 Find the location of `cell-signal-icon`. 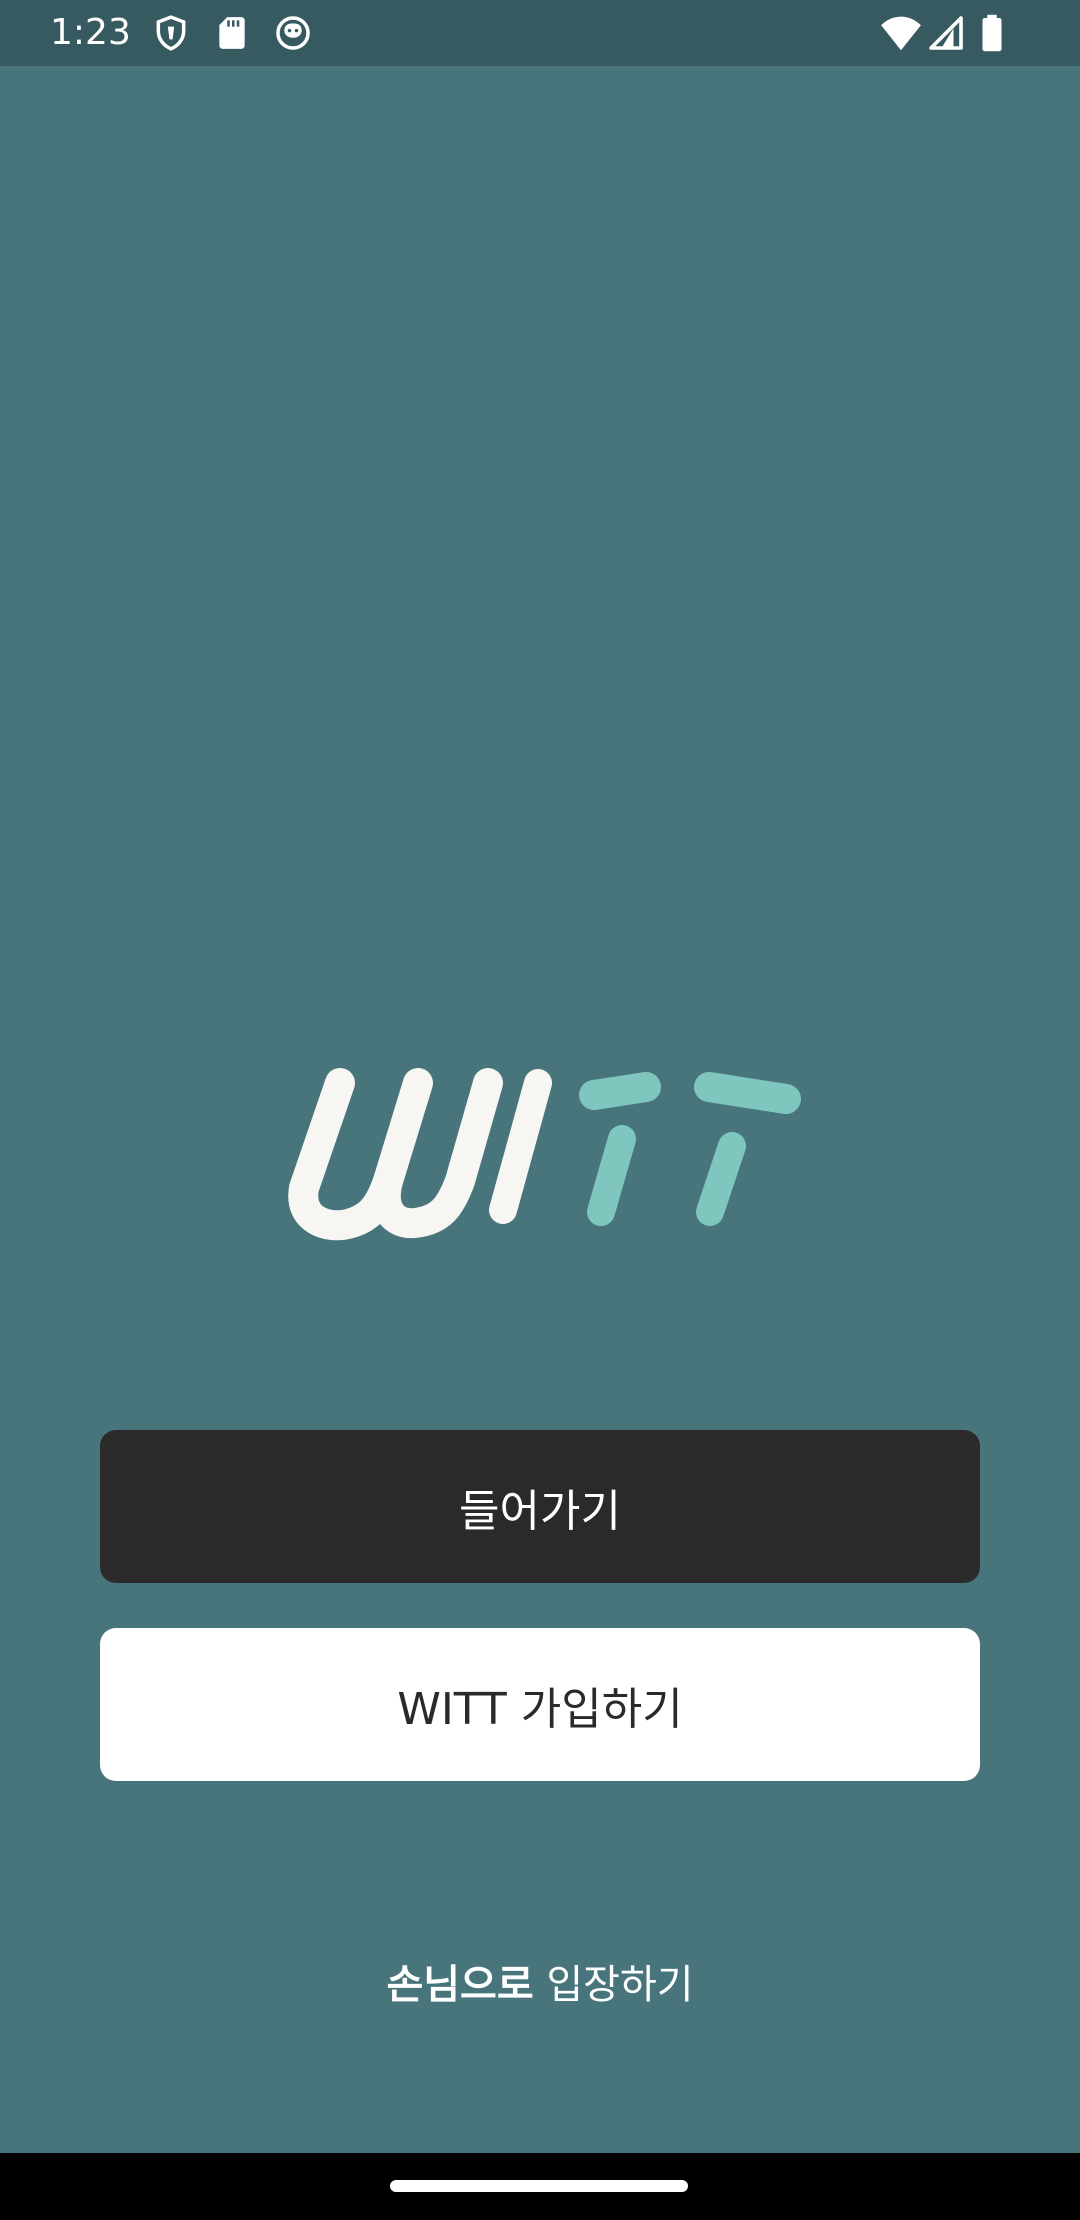

cell-signal-icon is located at coordinates (946, 33).